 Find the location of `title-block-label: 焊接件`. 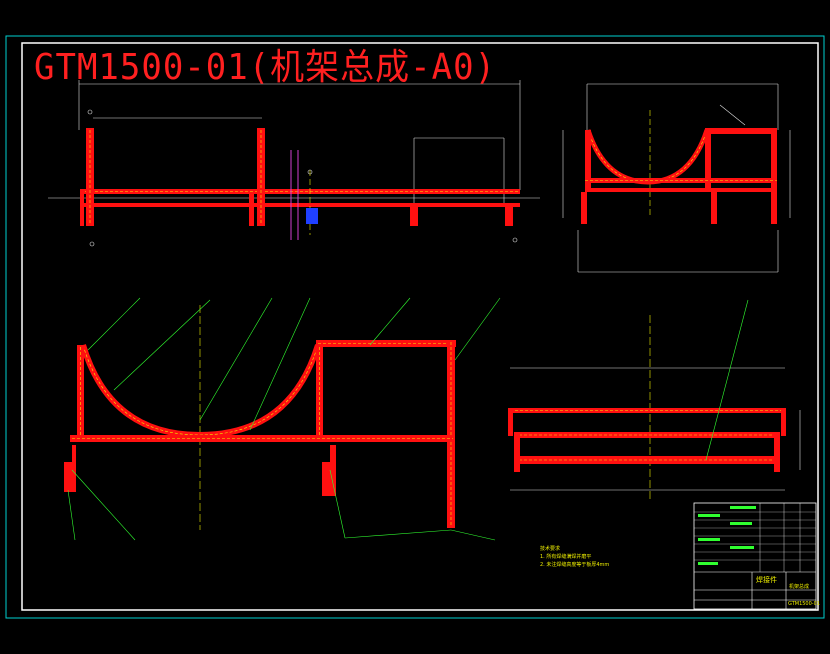

title-block-label: 焊接件 is located at coordinates (766, 580).